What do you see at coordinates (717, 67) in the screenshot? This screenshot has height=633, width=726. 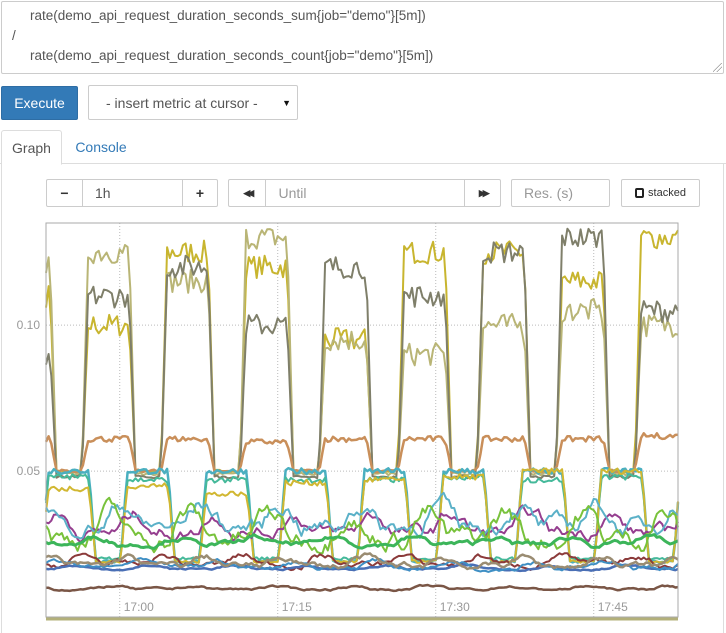 I see `resize-handle-icon` at bounding box center [717, 67].